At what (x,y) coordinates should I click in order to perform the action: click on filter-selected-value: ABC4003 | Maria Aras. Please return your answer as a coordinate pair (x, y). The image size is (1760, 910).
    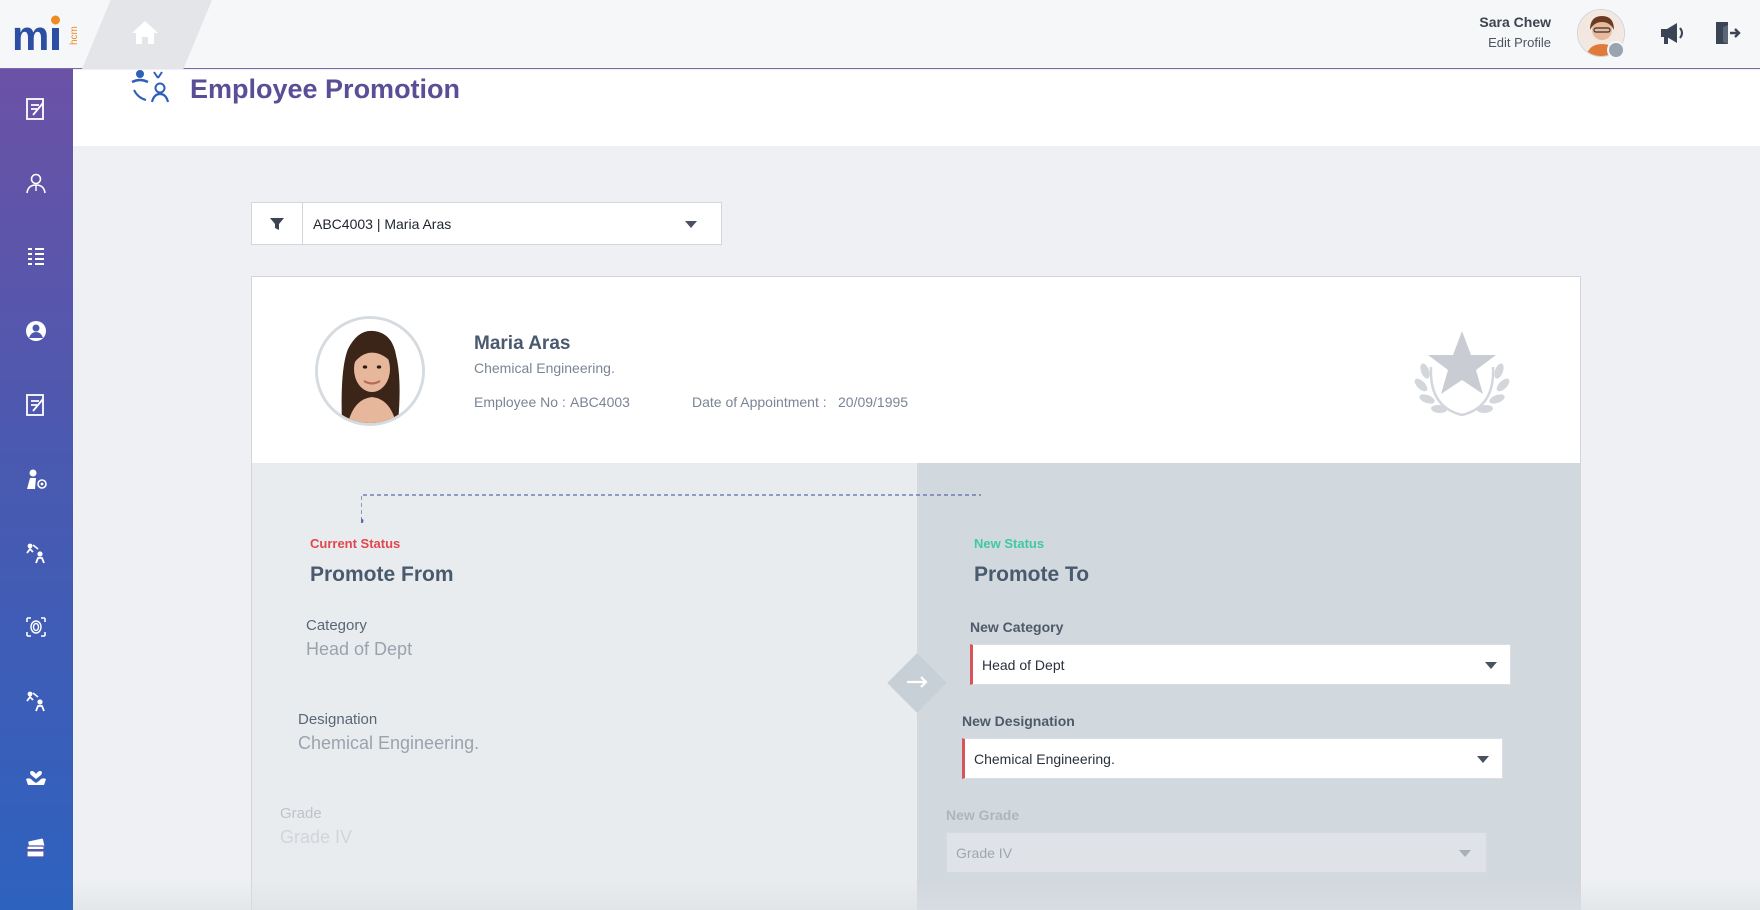
    Looking at the image, I should click on (382, 224).